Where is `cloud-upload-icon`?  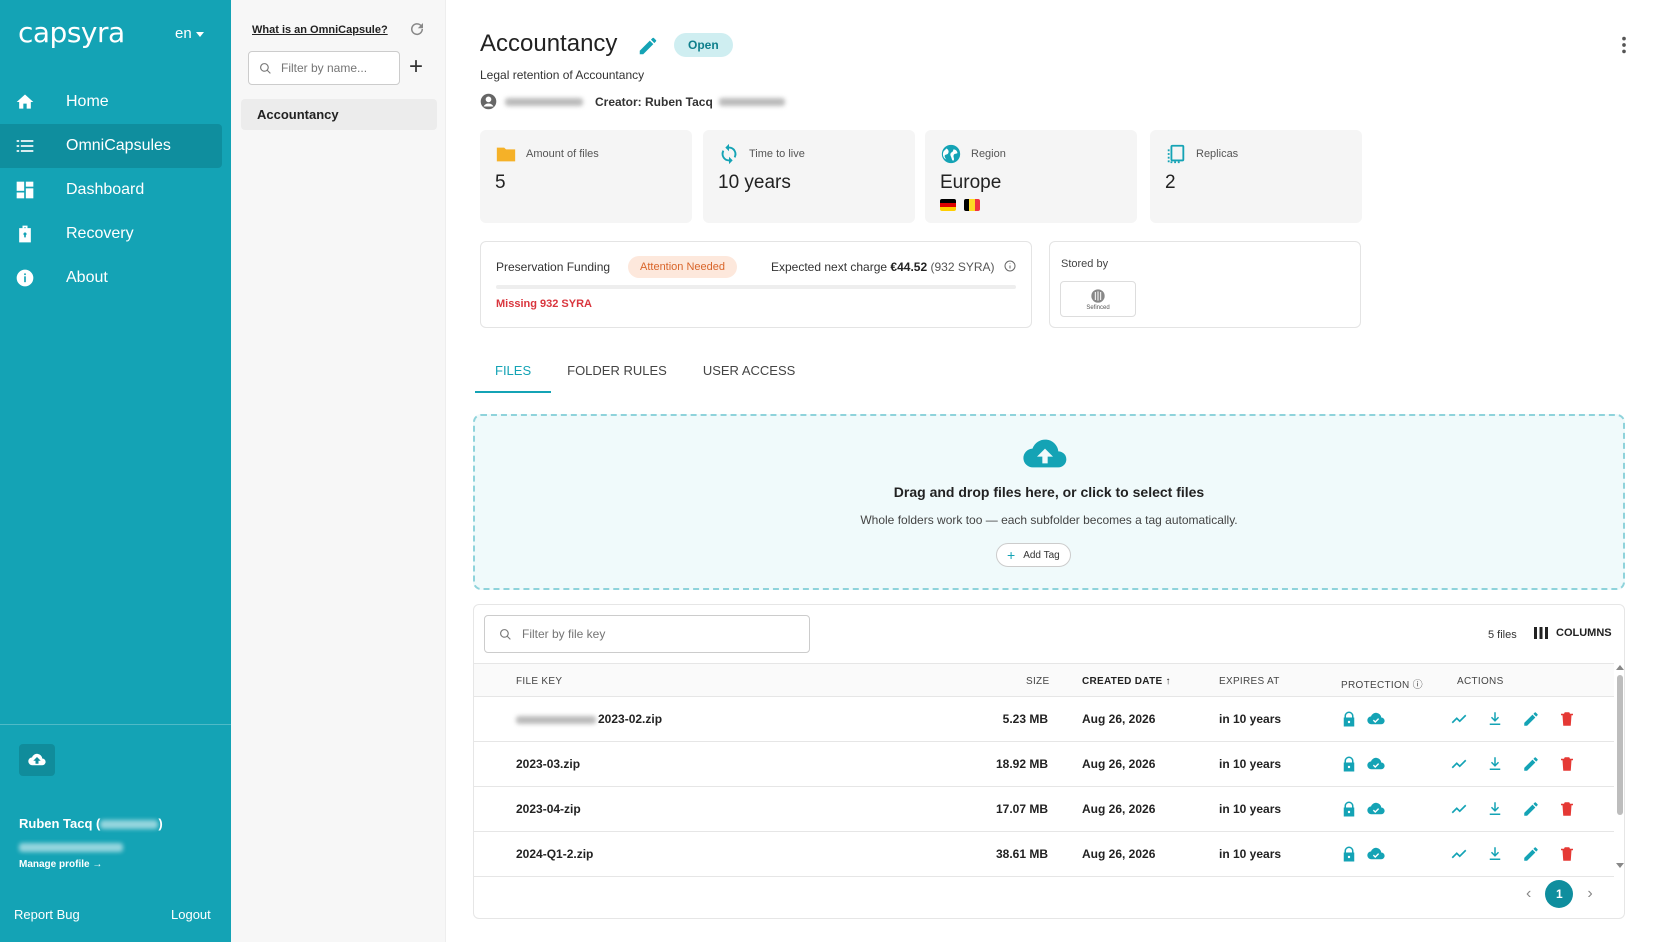 cloud-upload-icon is located at coordinates (37, 759).